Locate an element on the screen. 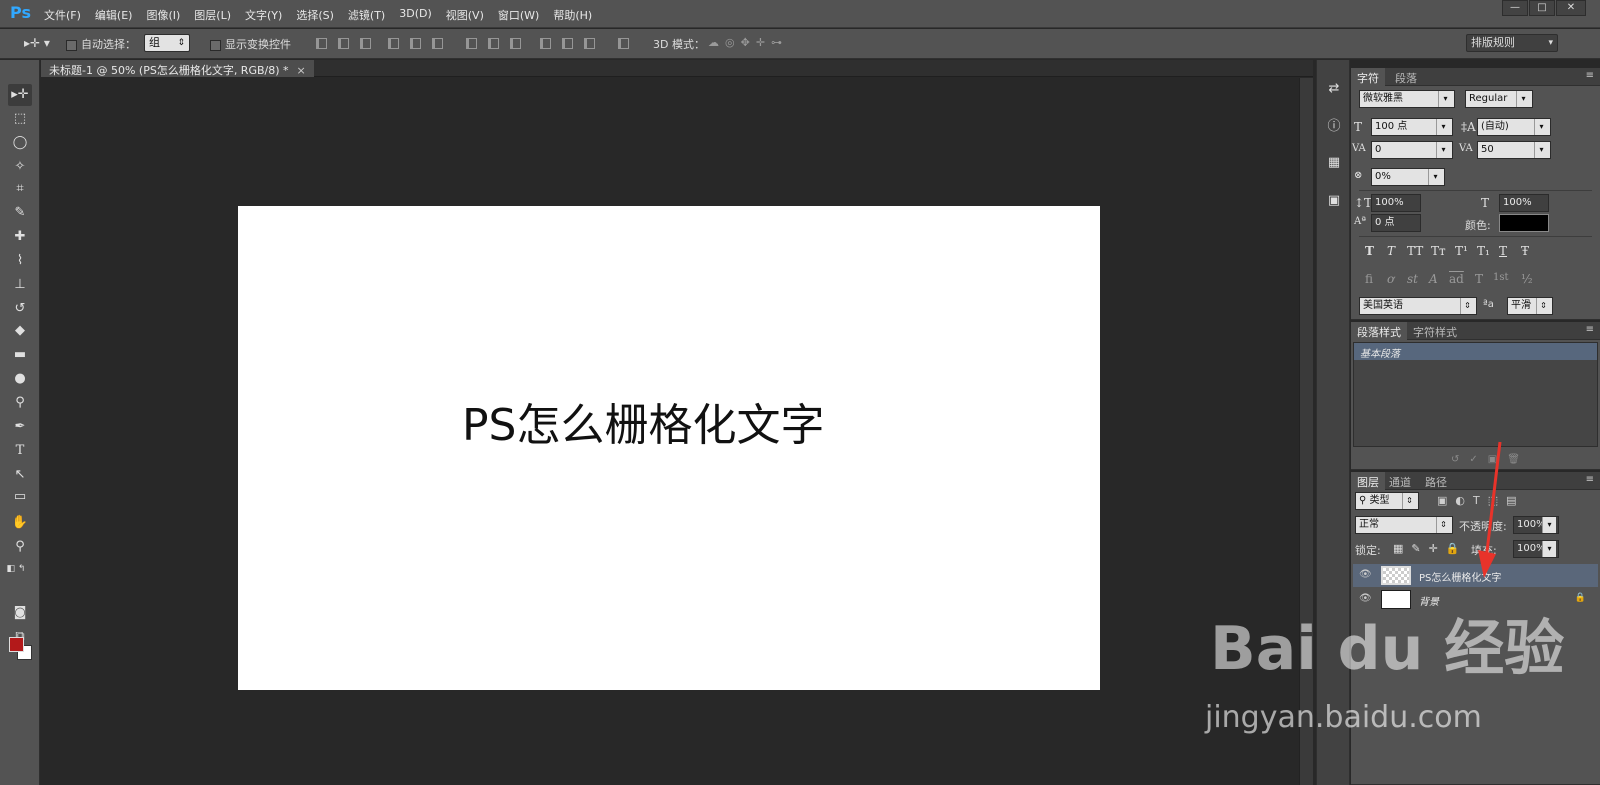 This screenshot has height=785, width=1600. leading-field: (自动) ▾ is located at coordinates (1514, 127).